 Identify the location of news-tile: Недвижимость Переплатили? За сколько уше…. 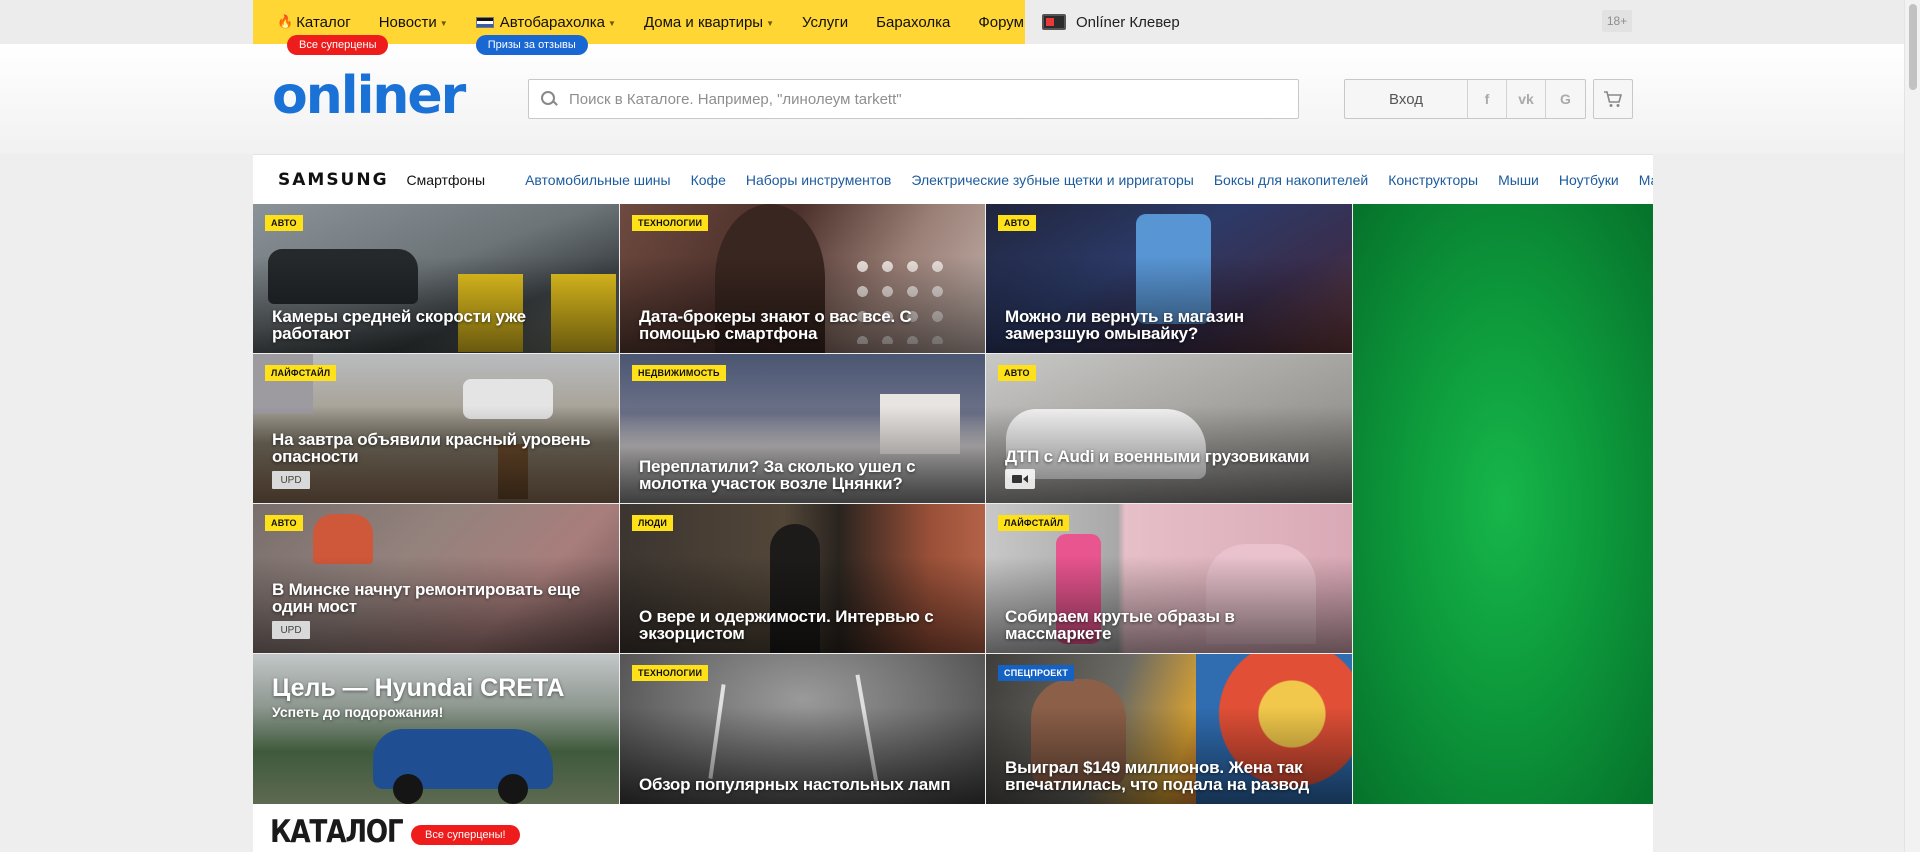
(802, 428).